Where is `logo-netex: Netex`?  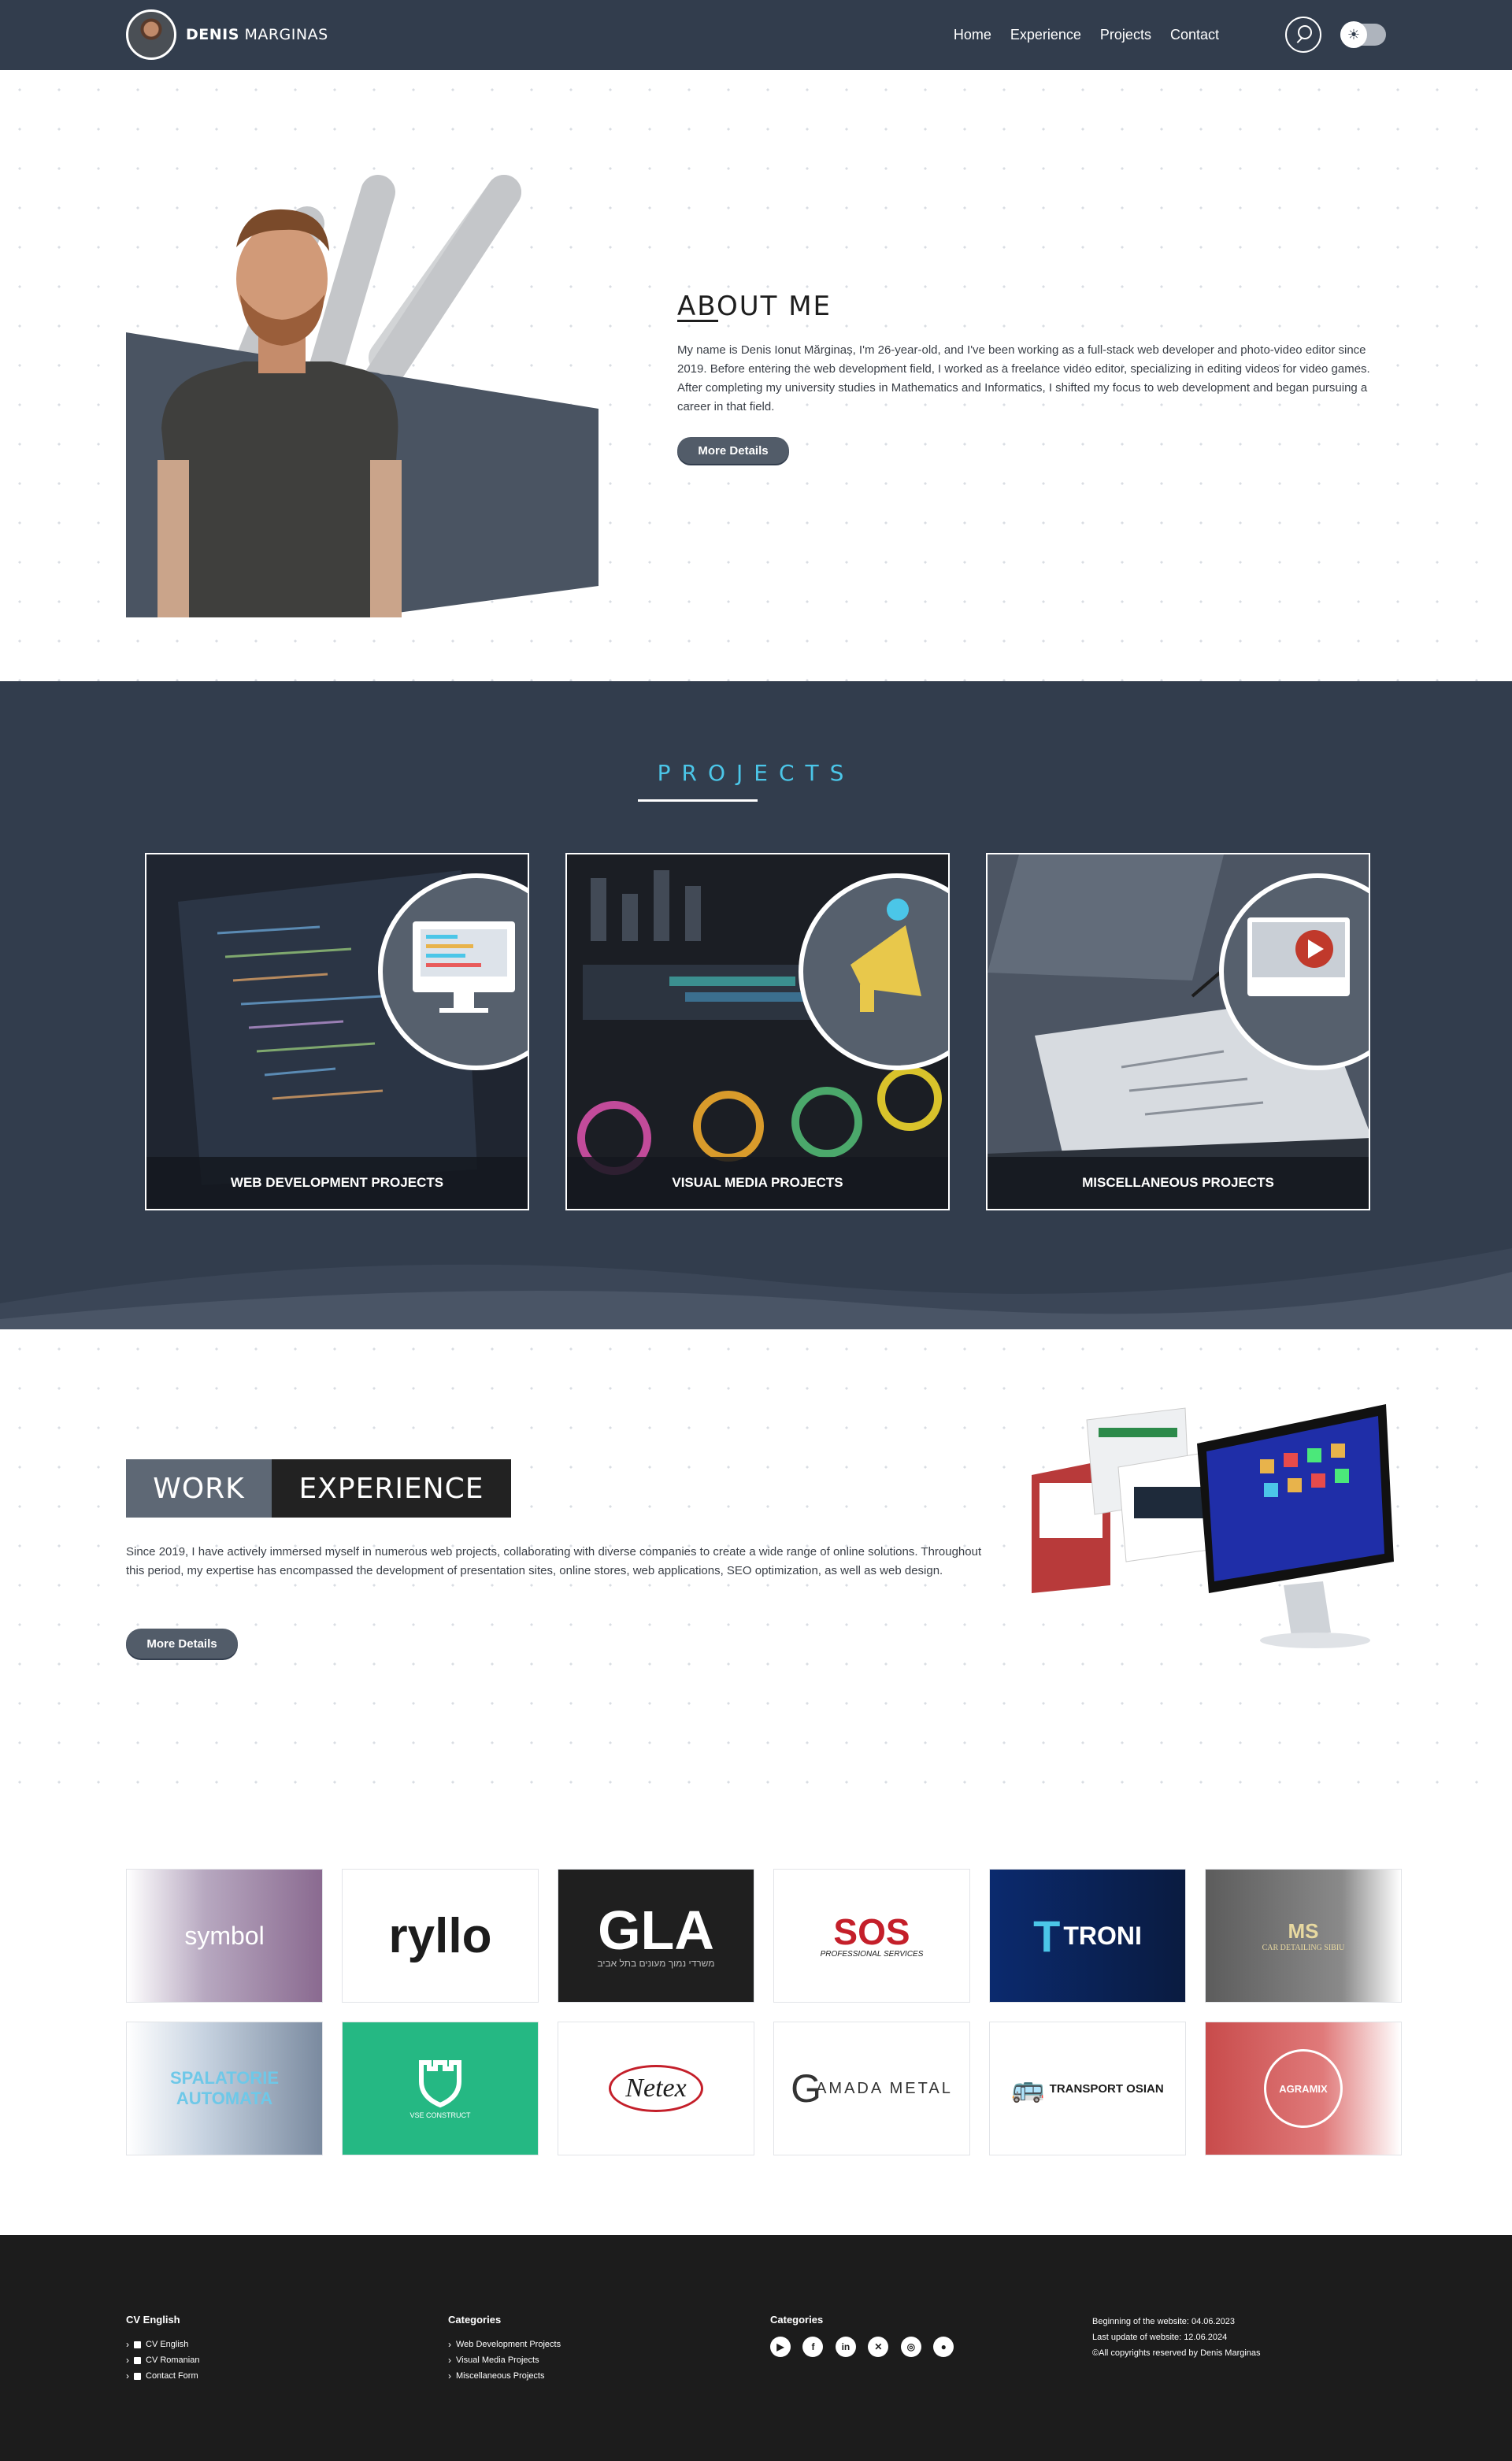
logo-netex: Netex is located at coordinates (656, 2089).